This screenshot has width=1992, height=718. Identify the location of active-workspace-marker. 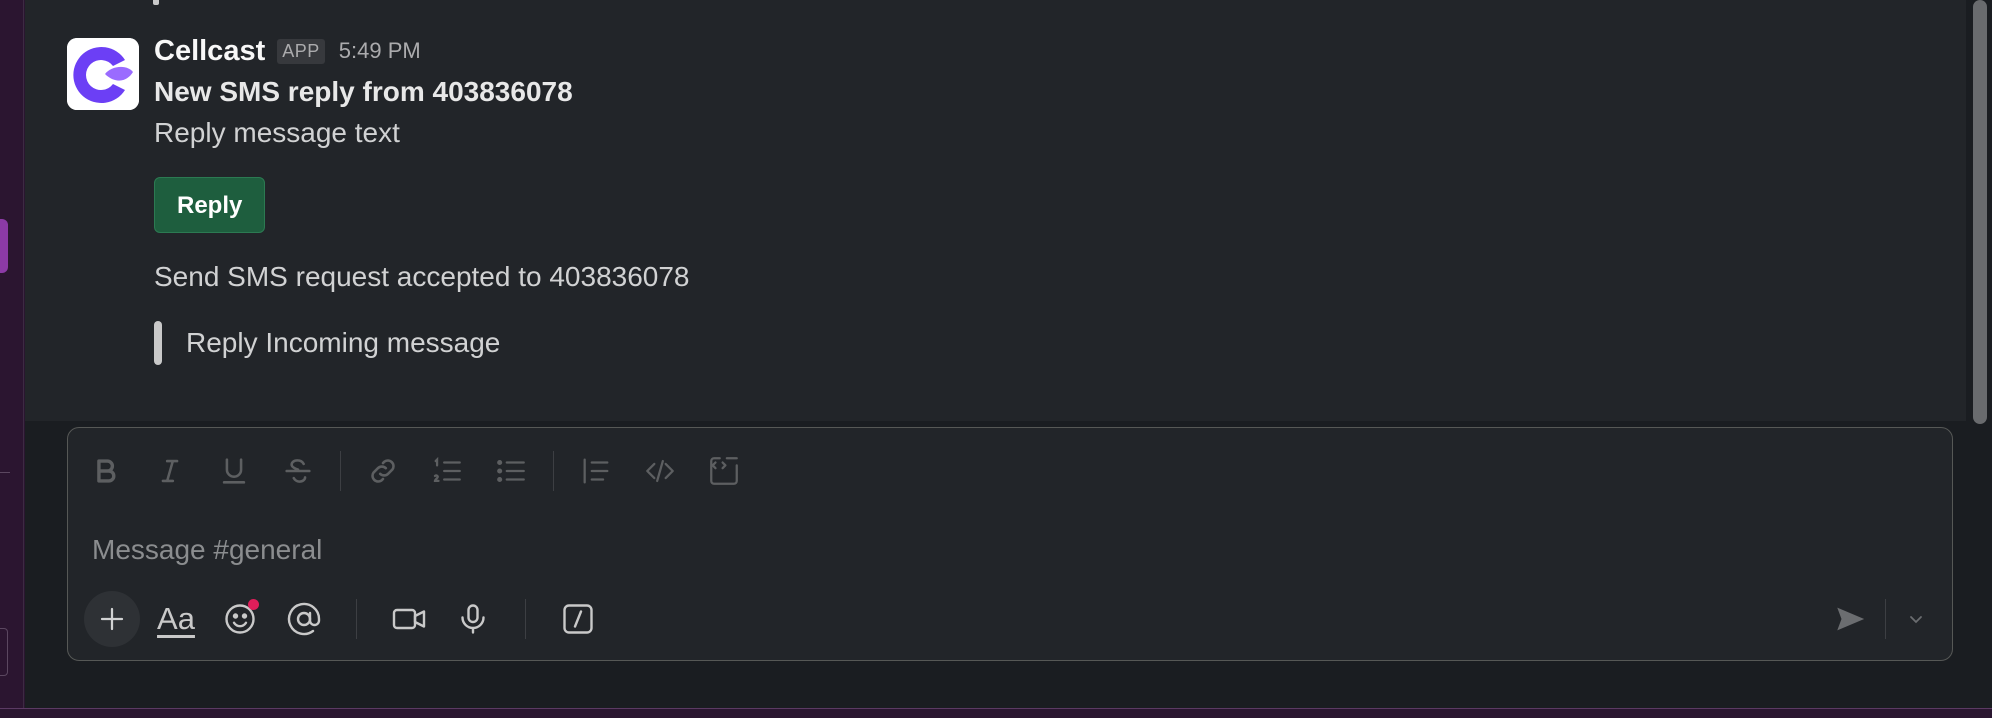
(4, 246).